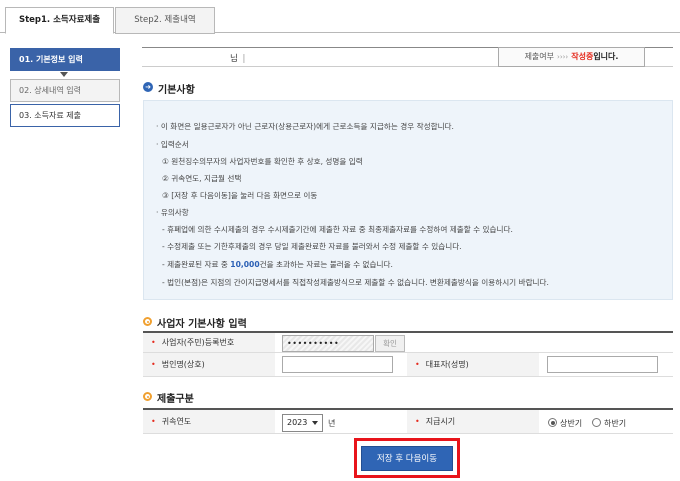  I want to click on step-detail-input: 02. 상세내역 입력, so click(65, 90).